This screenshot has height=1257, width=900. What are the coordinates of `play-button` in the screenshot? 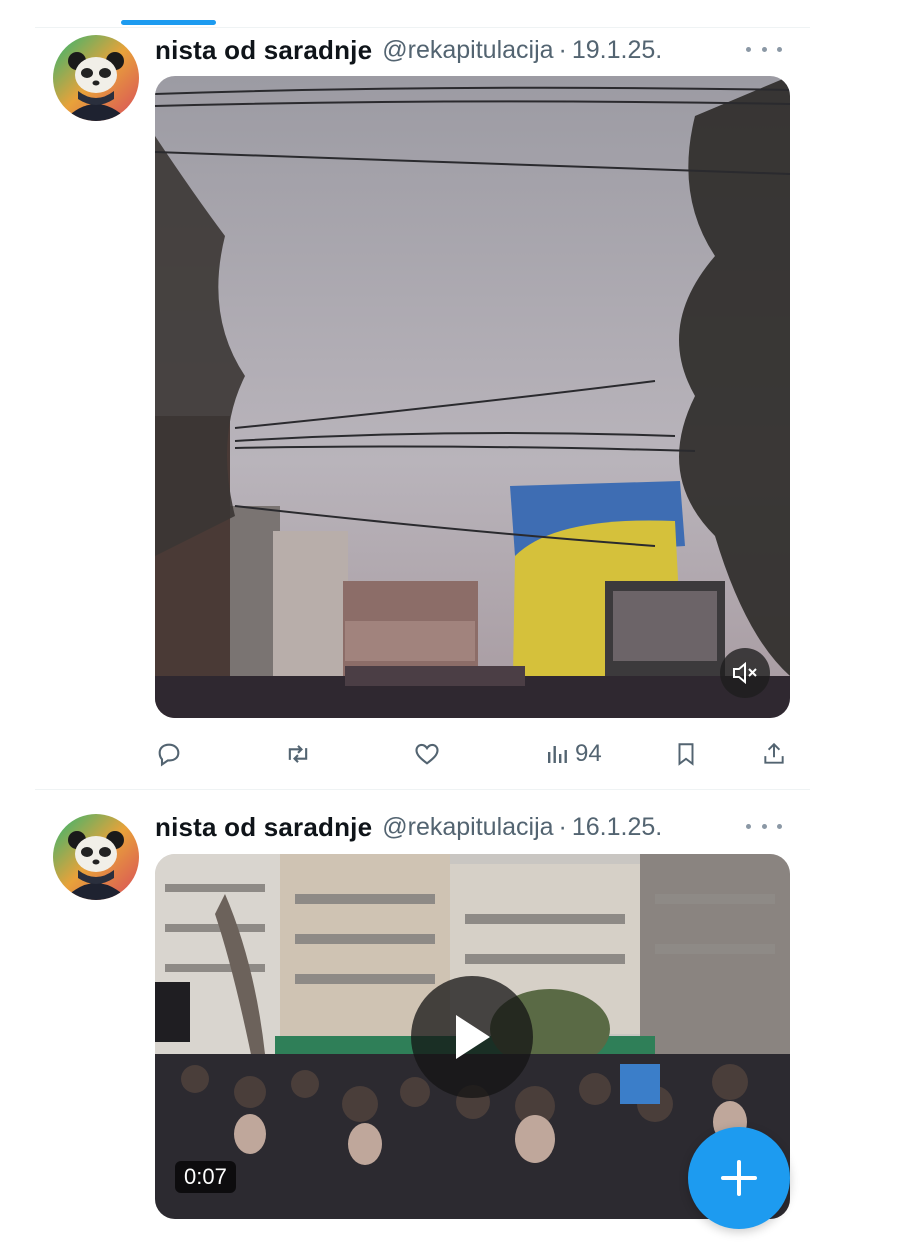 It's located at (472, 1037).